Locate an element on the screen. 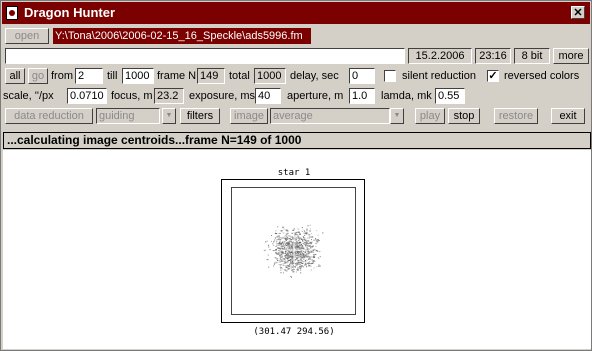 The height and width of the screenshot is (351, 592). focus-label: focus, m is located at coordinates (132, 96).